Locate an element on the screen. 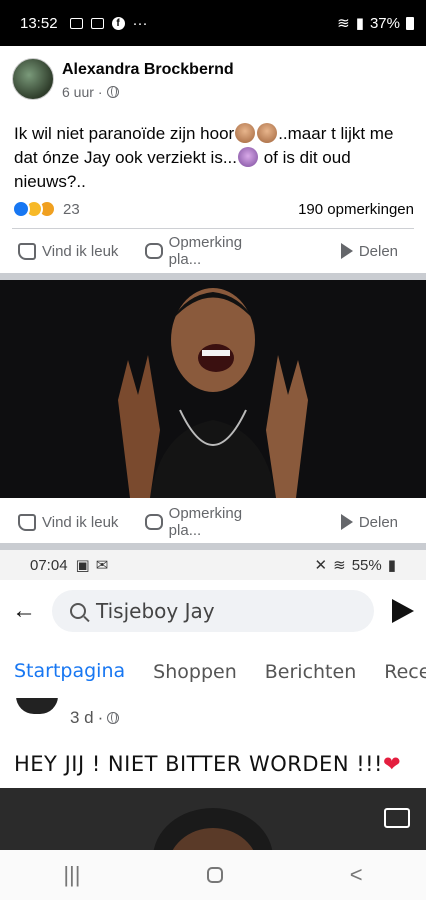 Image resolution: width=426 pixels, height=900 pixels. facebook-icon: f is located at coordinates (118, 23).